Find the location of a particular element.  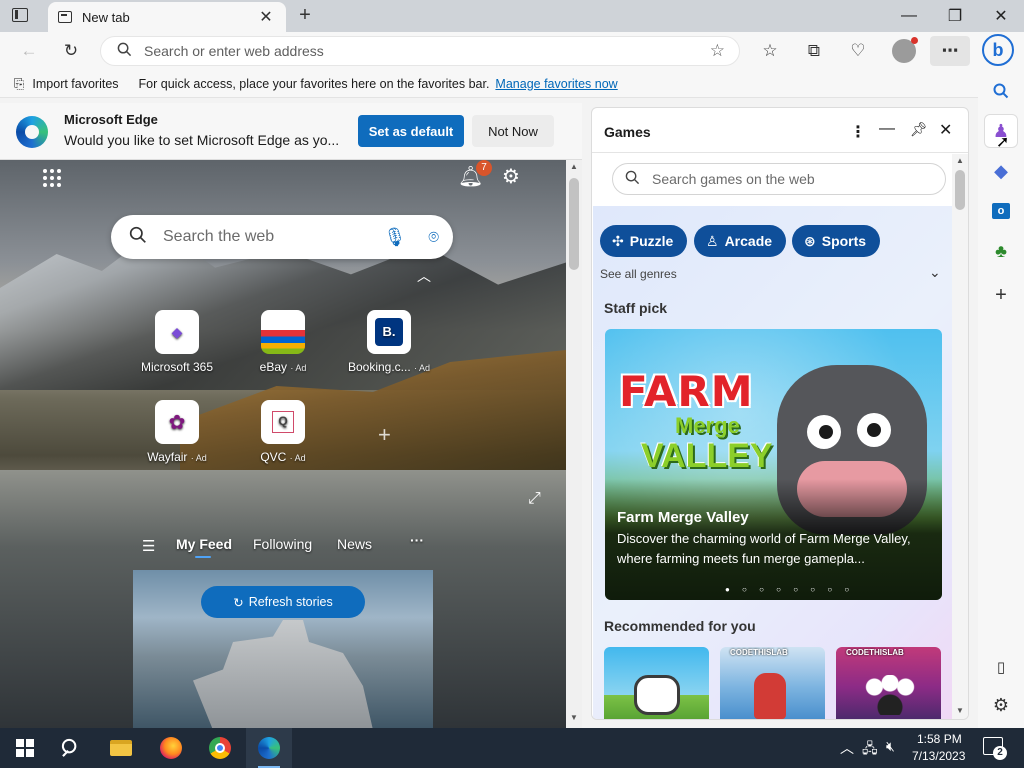

quick-link-qvc: Q QVC · Ad is located at coordinates (283, 432).